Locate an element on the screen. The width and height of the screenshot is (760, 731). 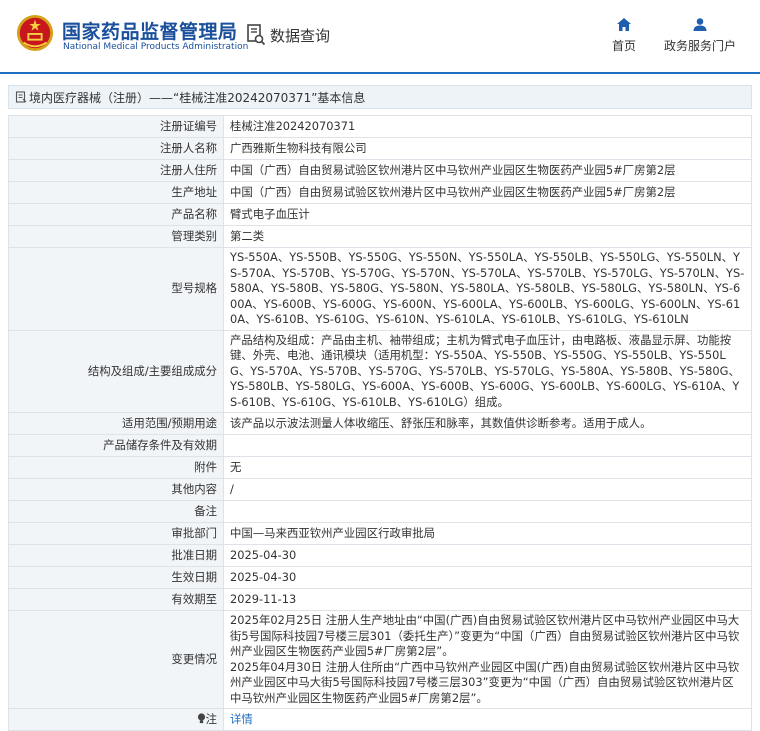
note-value-cell: 详情 is located at coordinates (487, 719).